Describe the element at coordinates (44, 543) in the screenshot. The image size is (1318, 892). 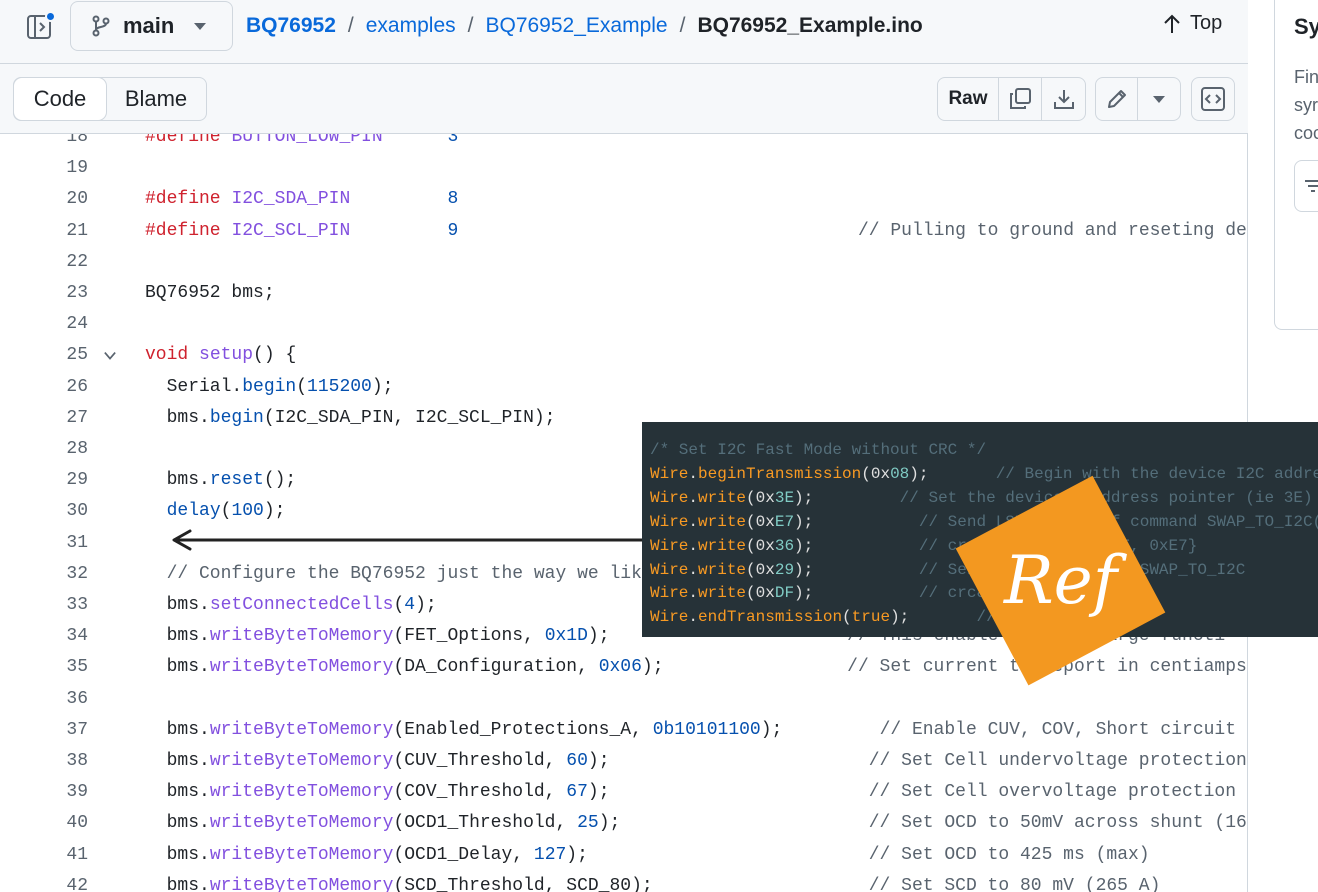
I see `line-number: 31` at that location.